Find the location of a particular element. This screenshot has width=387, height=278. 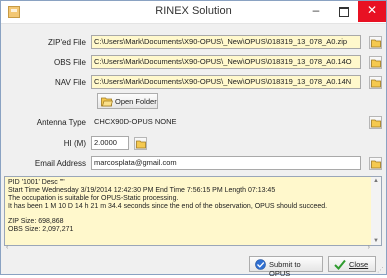

obs-browse-button is located at coordinates (375, 62).